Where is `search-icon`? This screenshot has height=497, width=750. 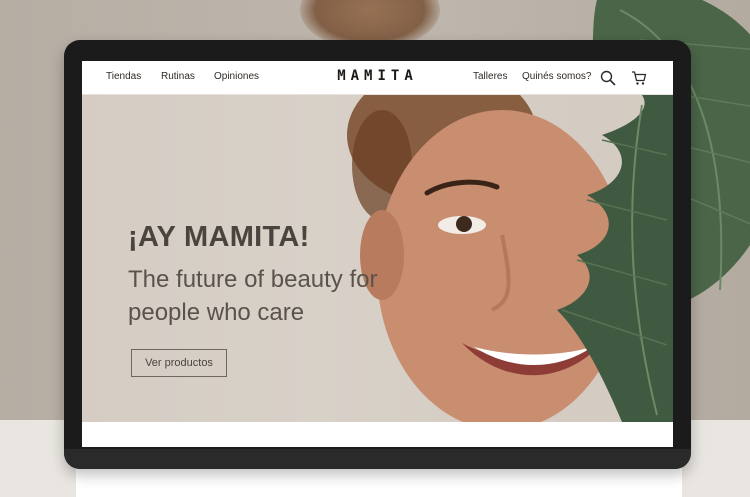
search-icon is located at coordinates (608, 78).